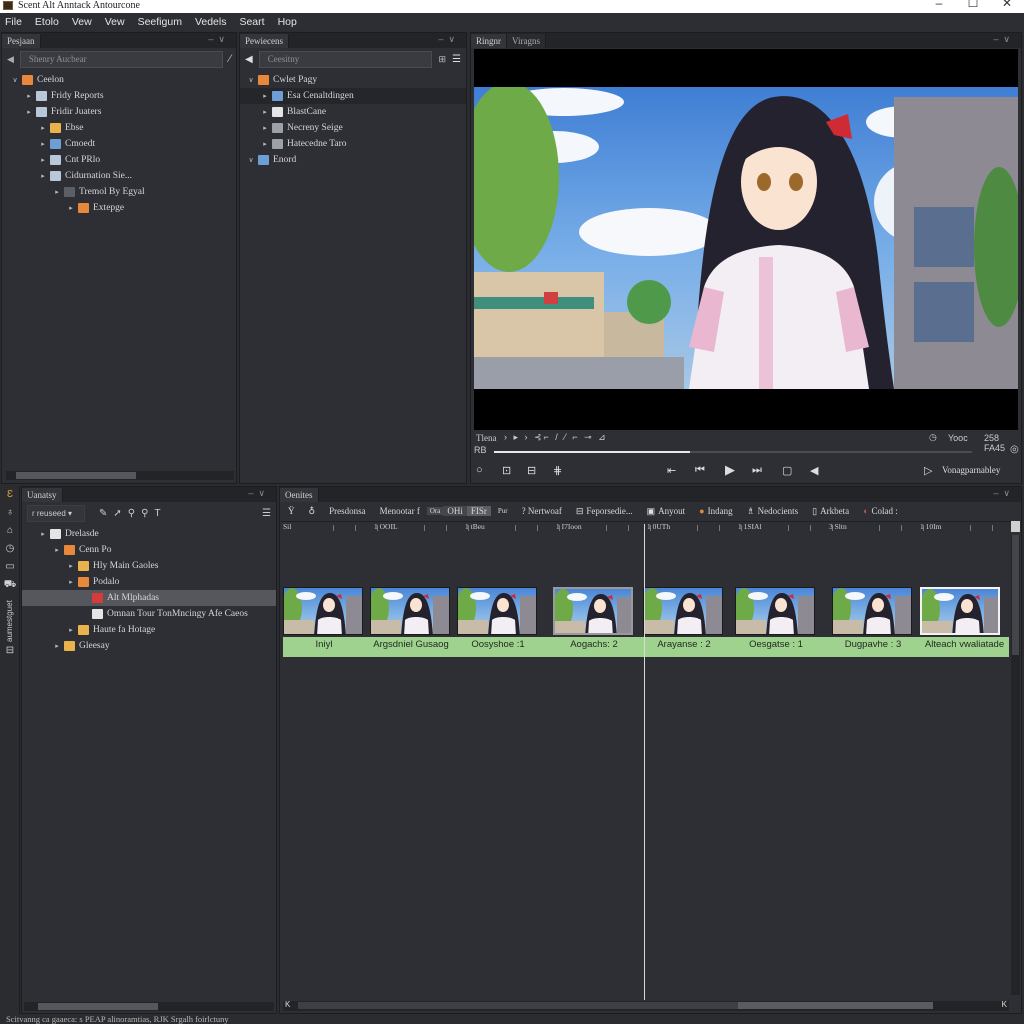 This screenshot has width=1024, height=1024. I want to click on truck-icon: ⛟, so click(10, 585).